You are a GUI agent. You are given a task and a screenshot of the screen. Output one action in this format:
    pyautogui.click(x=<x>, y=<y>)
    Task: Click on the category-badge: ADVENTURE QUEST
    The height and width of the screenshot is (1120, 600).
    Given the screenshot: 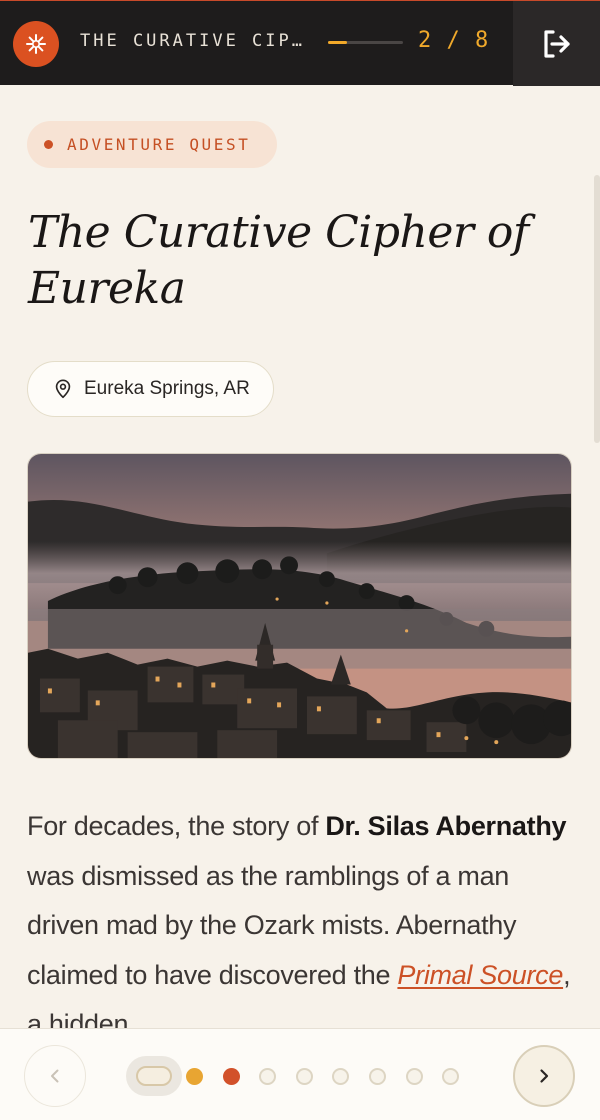 What is the action you would take?
    pyautogui.click(x=152, y=144)
    